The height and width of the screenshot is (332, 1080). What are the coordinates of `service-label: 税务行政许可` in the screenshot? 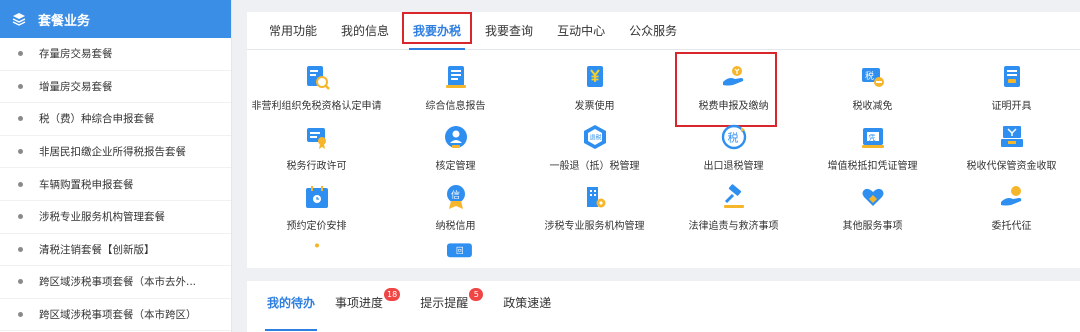 It's located at (316, 166).